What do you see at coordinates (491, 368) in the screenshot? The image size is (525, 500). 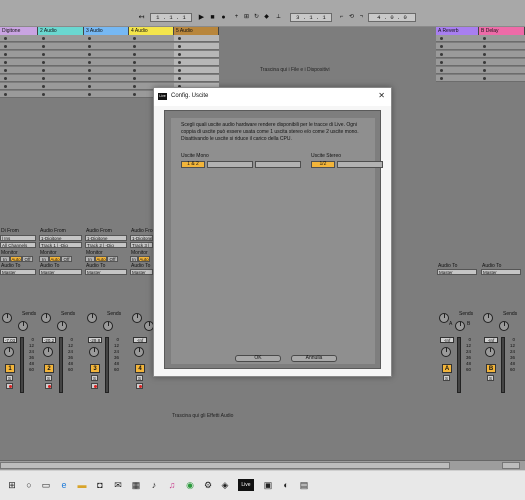 I see `track-activator: B` at bounding box center [491, 368].